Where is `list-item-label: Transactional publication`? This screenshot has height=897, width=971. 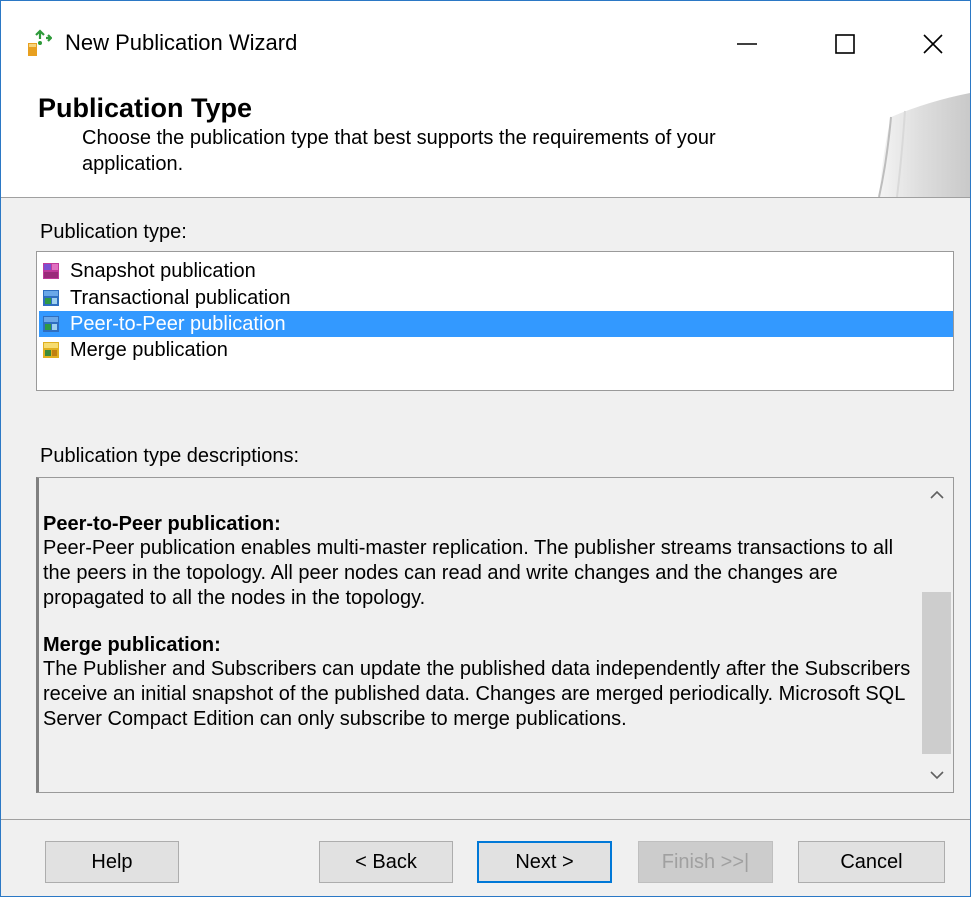 list-item-label: Transactional publication is located at coordinates (180, 297).